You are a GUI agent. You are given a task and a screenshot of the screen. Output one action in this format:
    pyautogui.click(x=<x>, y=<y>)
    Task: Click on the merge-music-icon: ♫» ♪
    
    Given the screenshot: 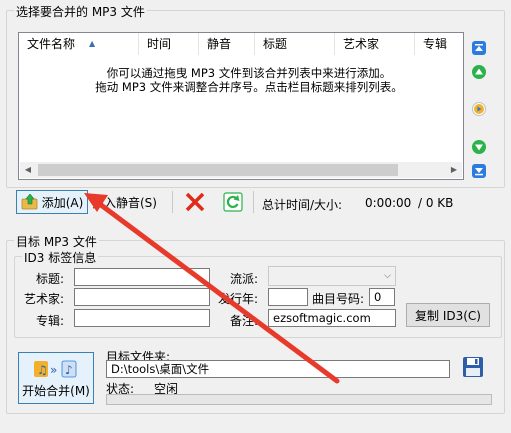 What is the action you would take?
    pyautogui.click(x=56, y=369)
    